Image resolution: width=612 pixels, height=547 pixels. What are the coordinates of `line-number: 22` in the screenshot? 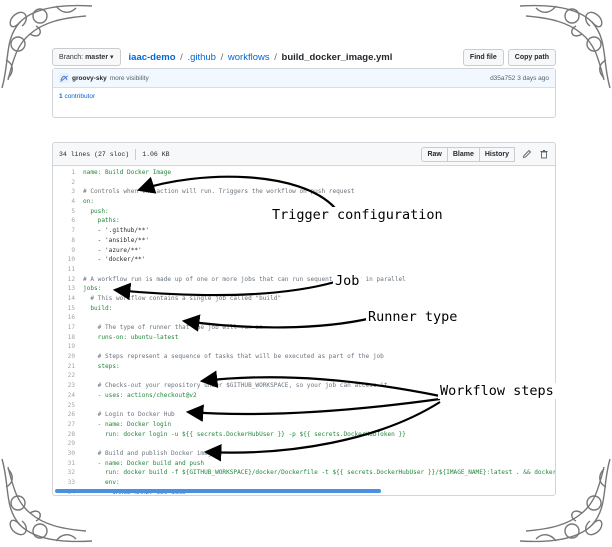 It's located at (68, 376).